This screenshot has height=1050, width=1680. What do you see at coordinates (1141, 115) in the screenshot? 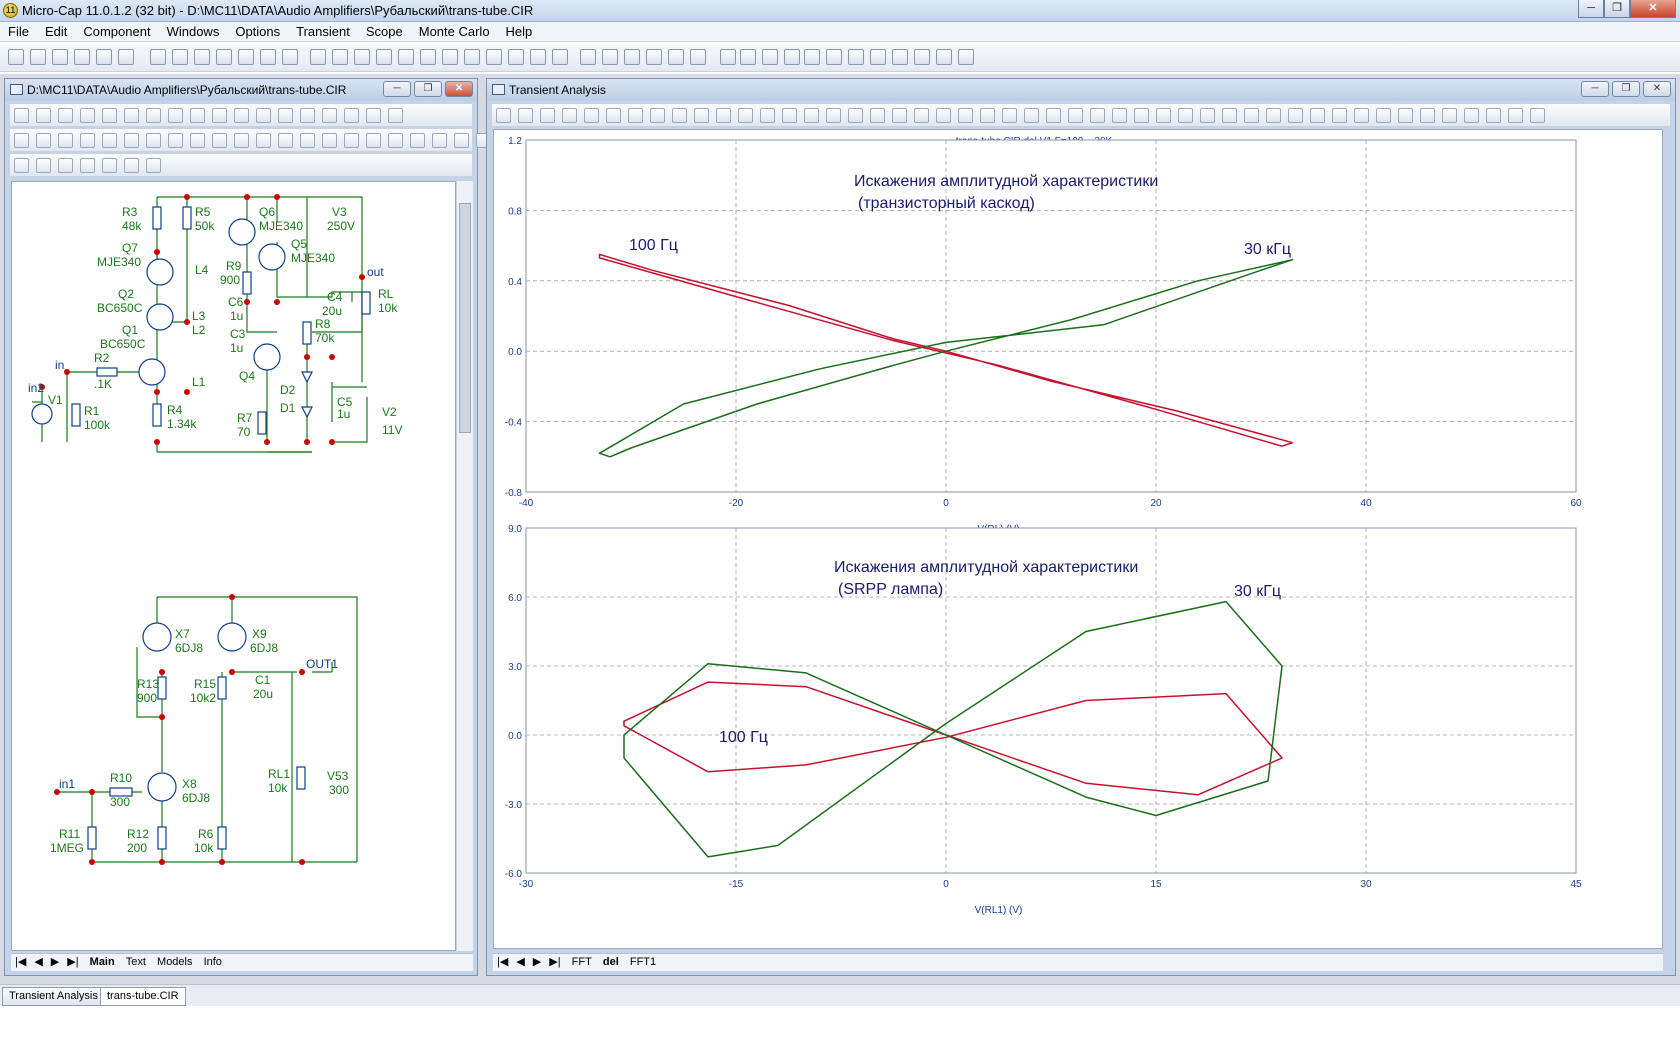
I see `analysis-tool-30-icon` at bounding box center [1141, 115].